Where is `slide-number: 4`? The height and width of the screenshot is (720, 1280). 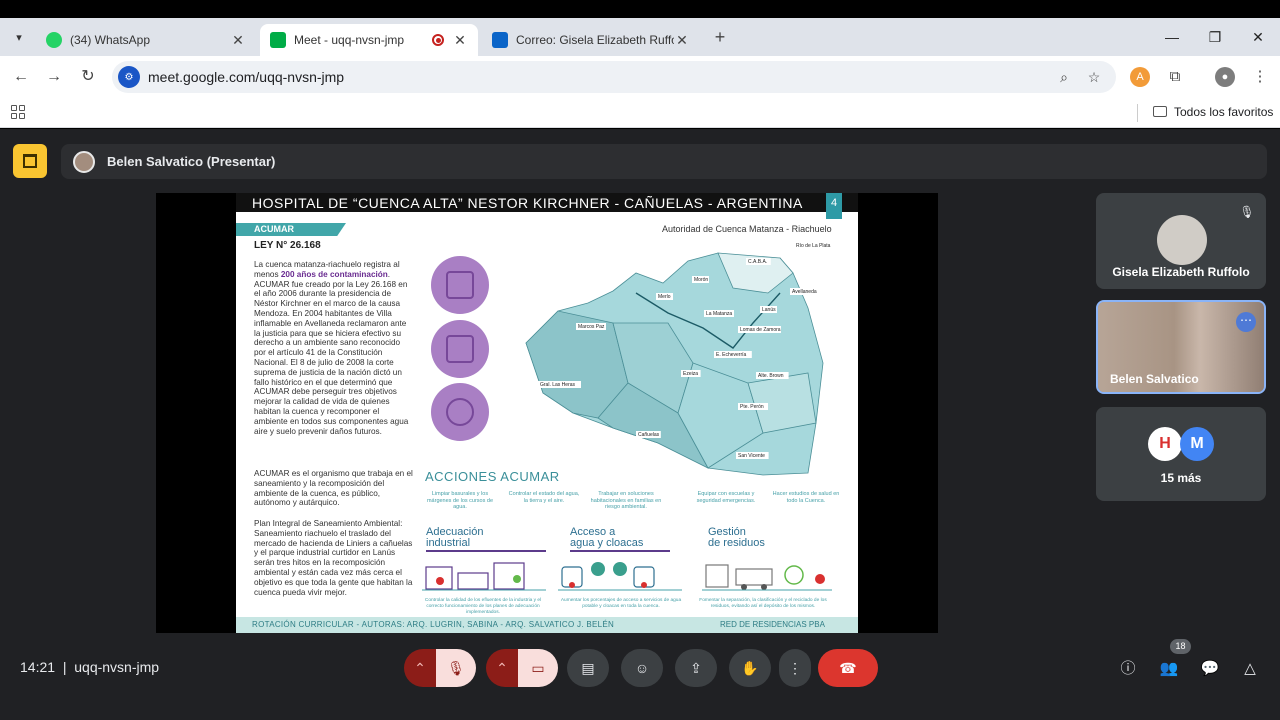 slide-number: 4 is located at coordinates (834, 206).